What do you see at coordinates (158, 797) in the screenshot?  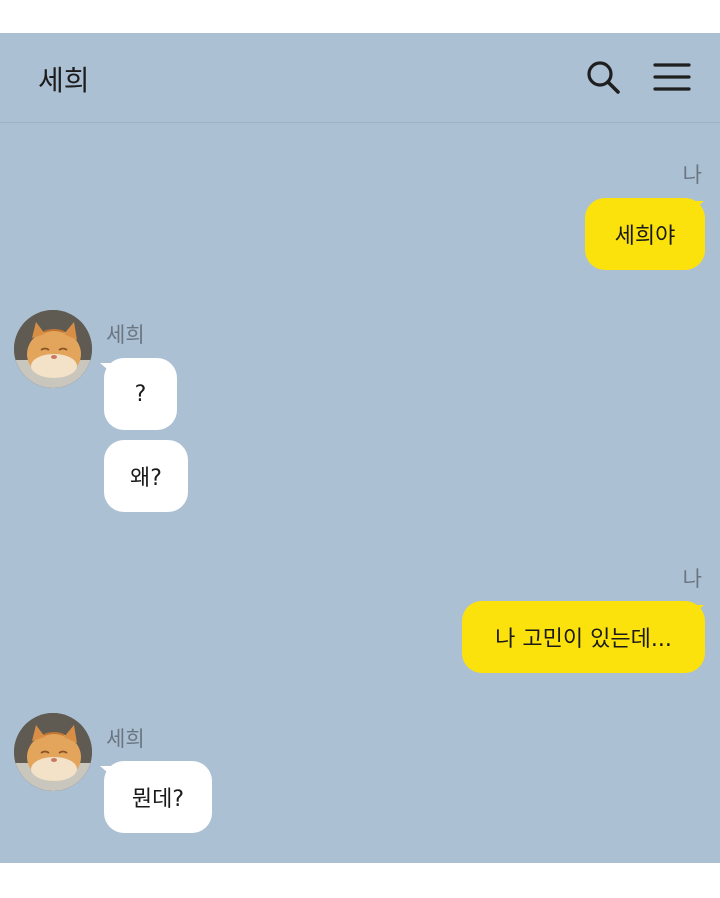 I see `message-bubble-other: 뭔데?` at bounding box center [158, 797].